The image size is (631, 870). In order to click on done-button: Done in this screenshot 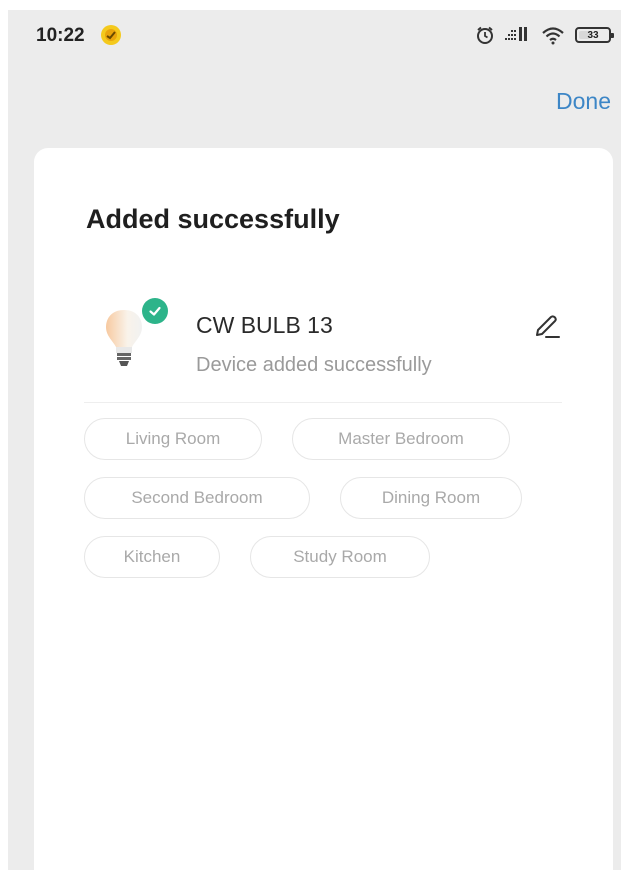, I will do `click(583, 101)`.